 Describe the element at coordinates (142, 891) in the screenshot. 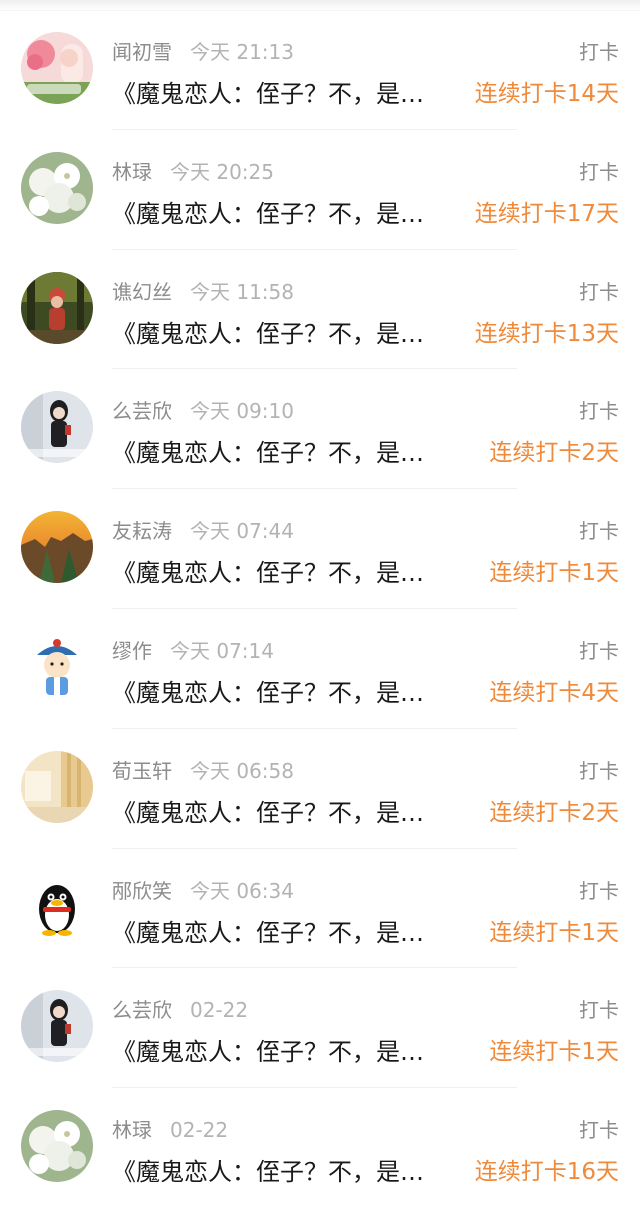

I see `user-name-text: 邴欣笑` at that location.